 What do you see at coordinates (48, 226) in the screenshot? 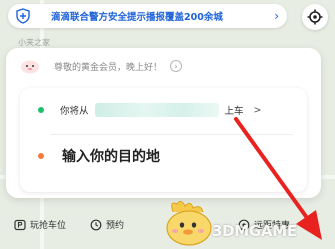
I see `nav-item-label: 玩抢车位` at bounding box center [48, 226].